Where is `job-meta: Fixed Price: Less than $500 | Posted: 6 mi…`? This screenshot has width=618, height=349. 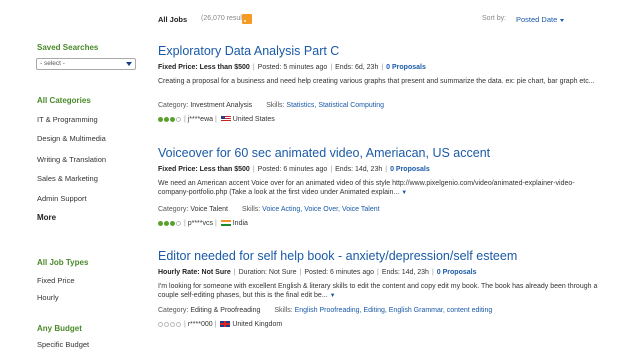 job-meta: Fixed Price: Less than $500 | Posted: 6 mi… is located at coordinates (294, 169).